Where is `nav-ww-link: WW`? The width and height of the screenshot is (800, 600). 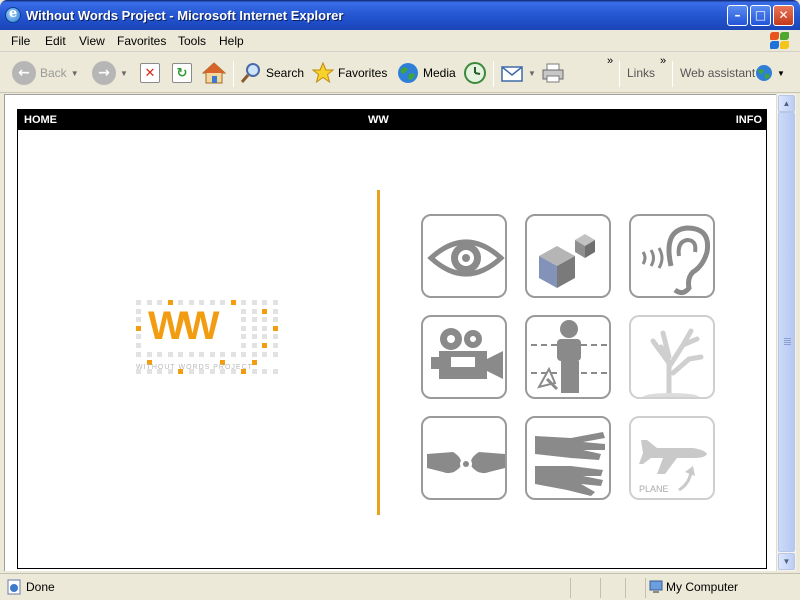
nav-ww-link: WW is located at coordinates (378, 120).